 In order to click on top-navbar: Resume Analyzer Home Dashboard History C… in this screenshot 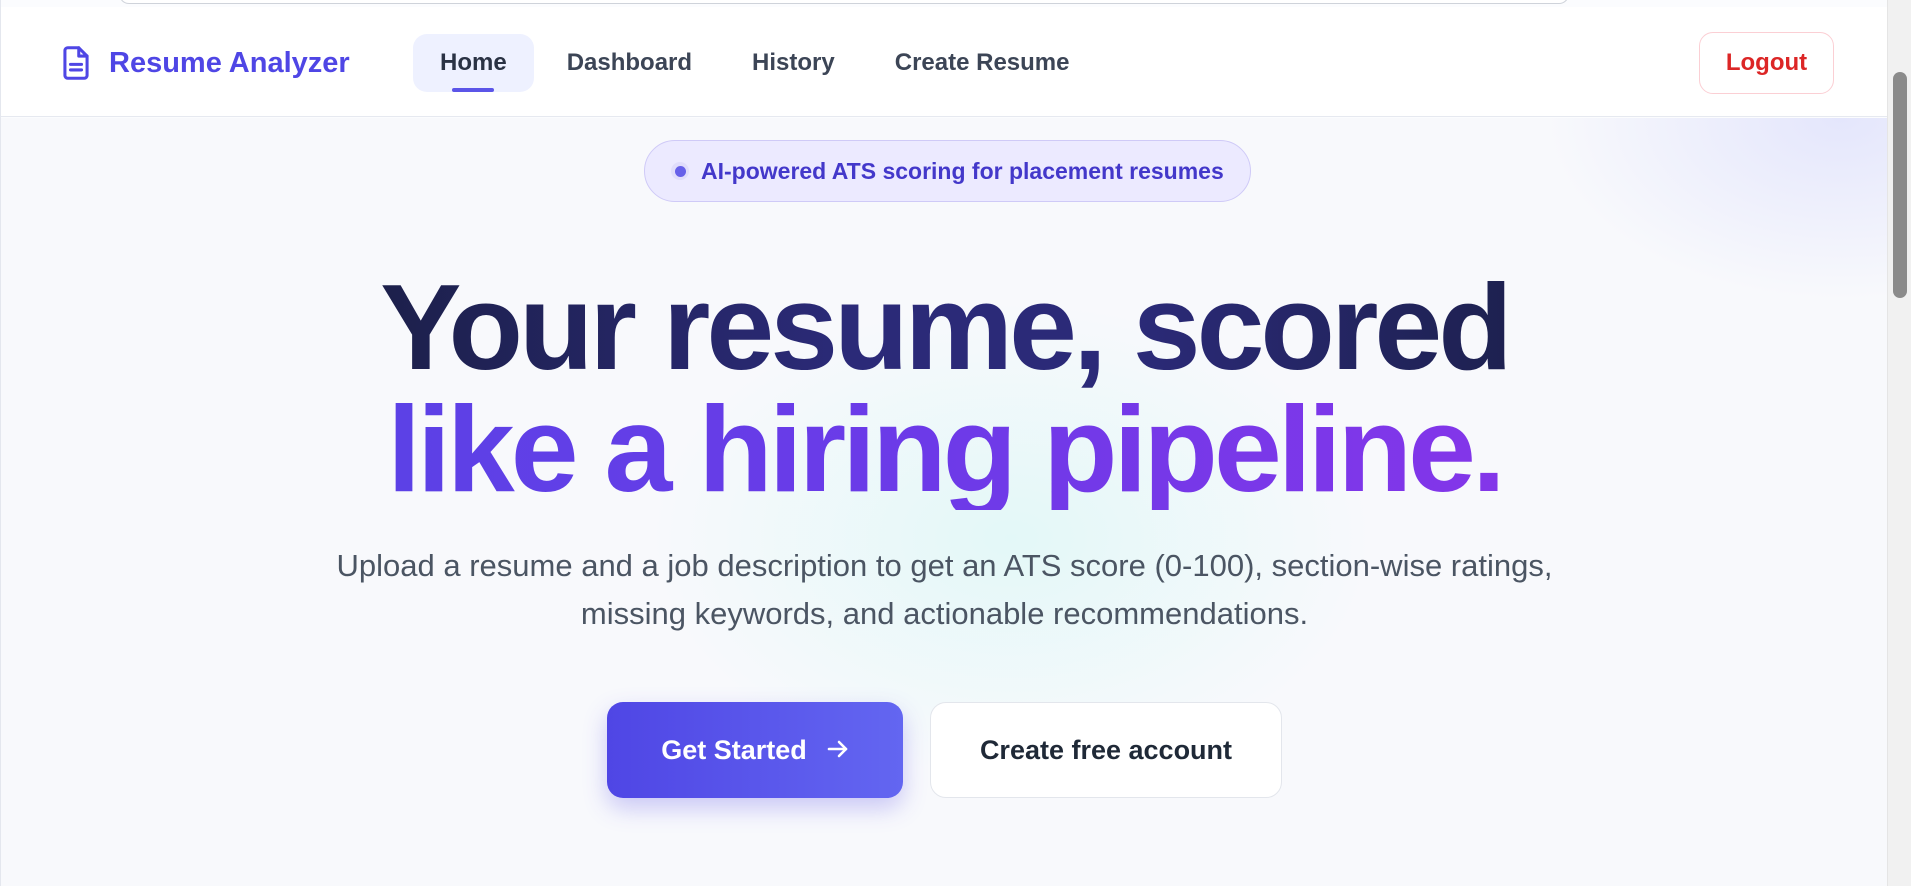, I will do `click(944, 62)`.